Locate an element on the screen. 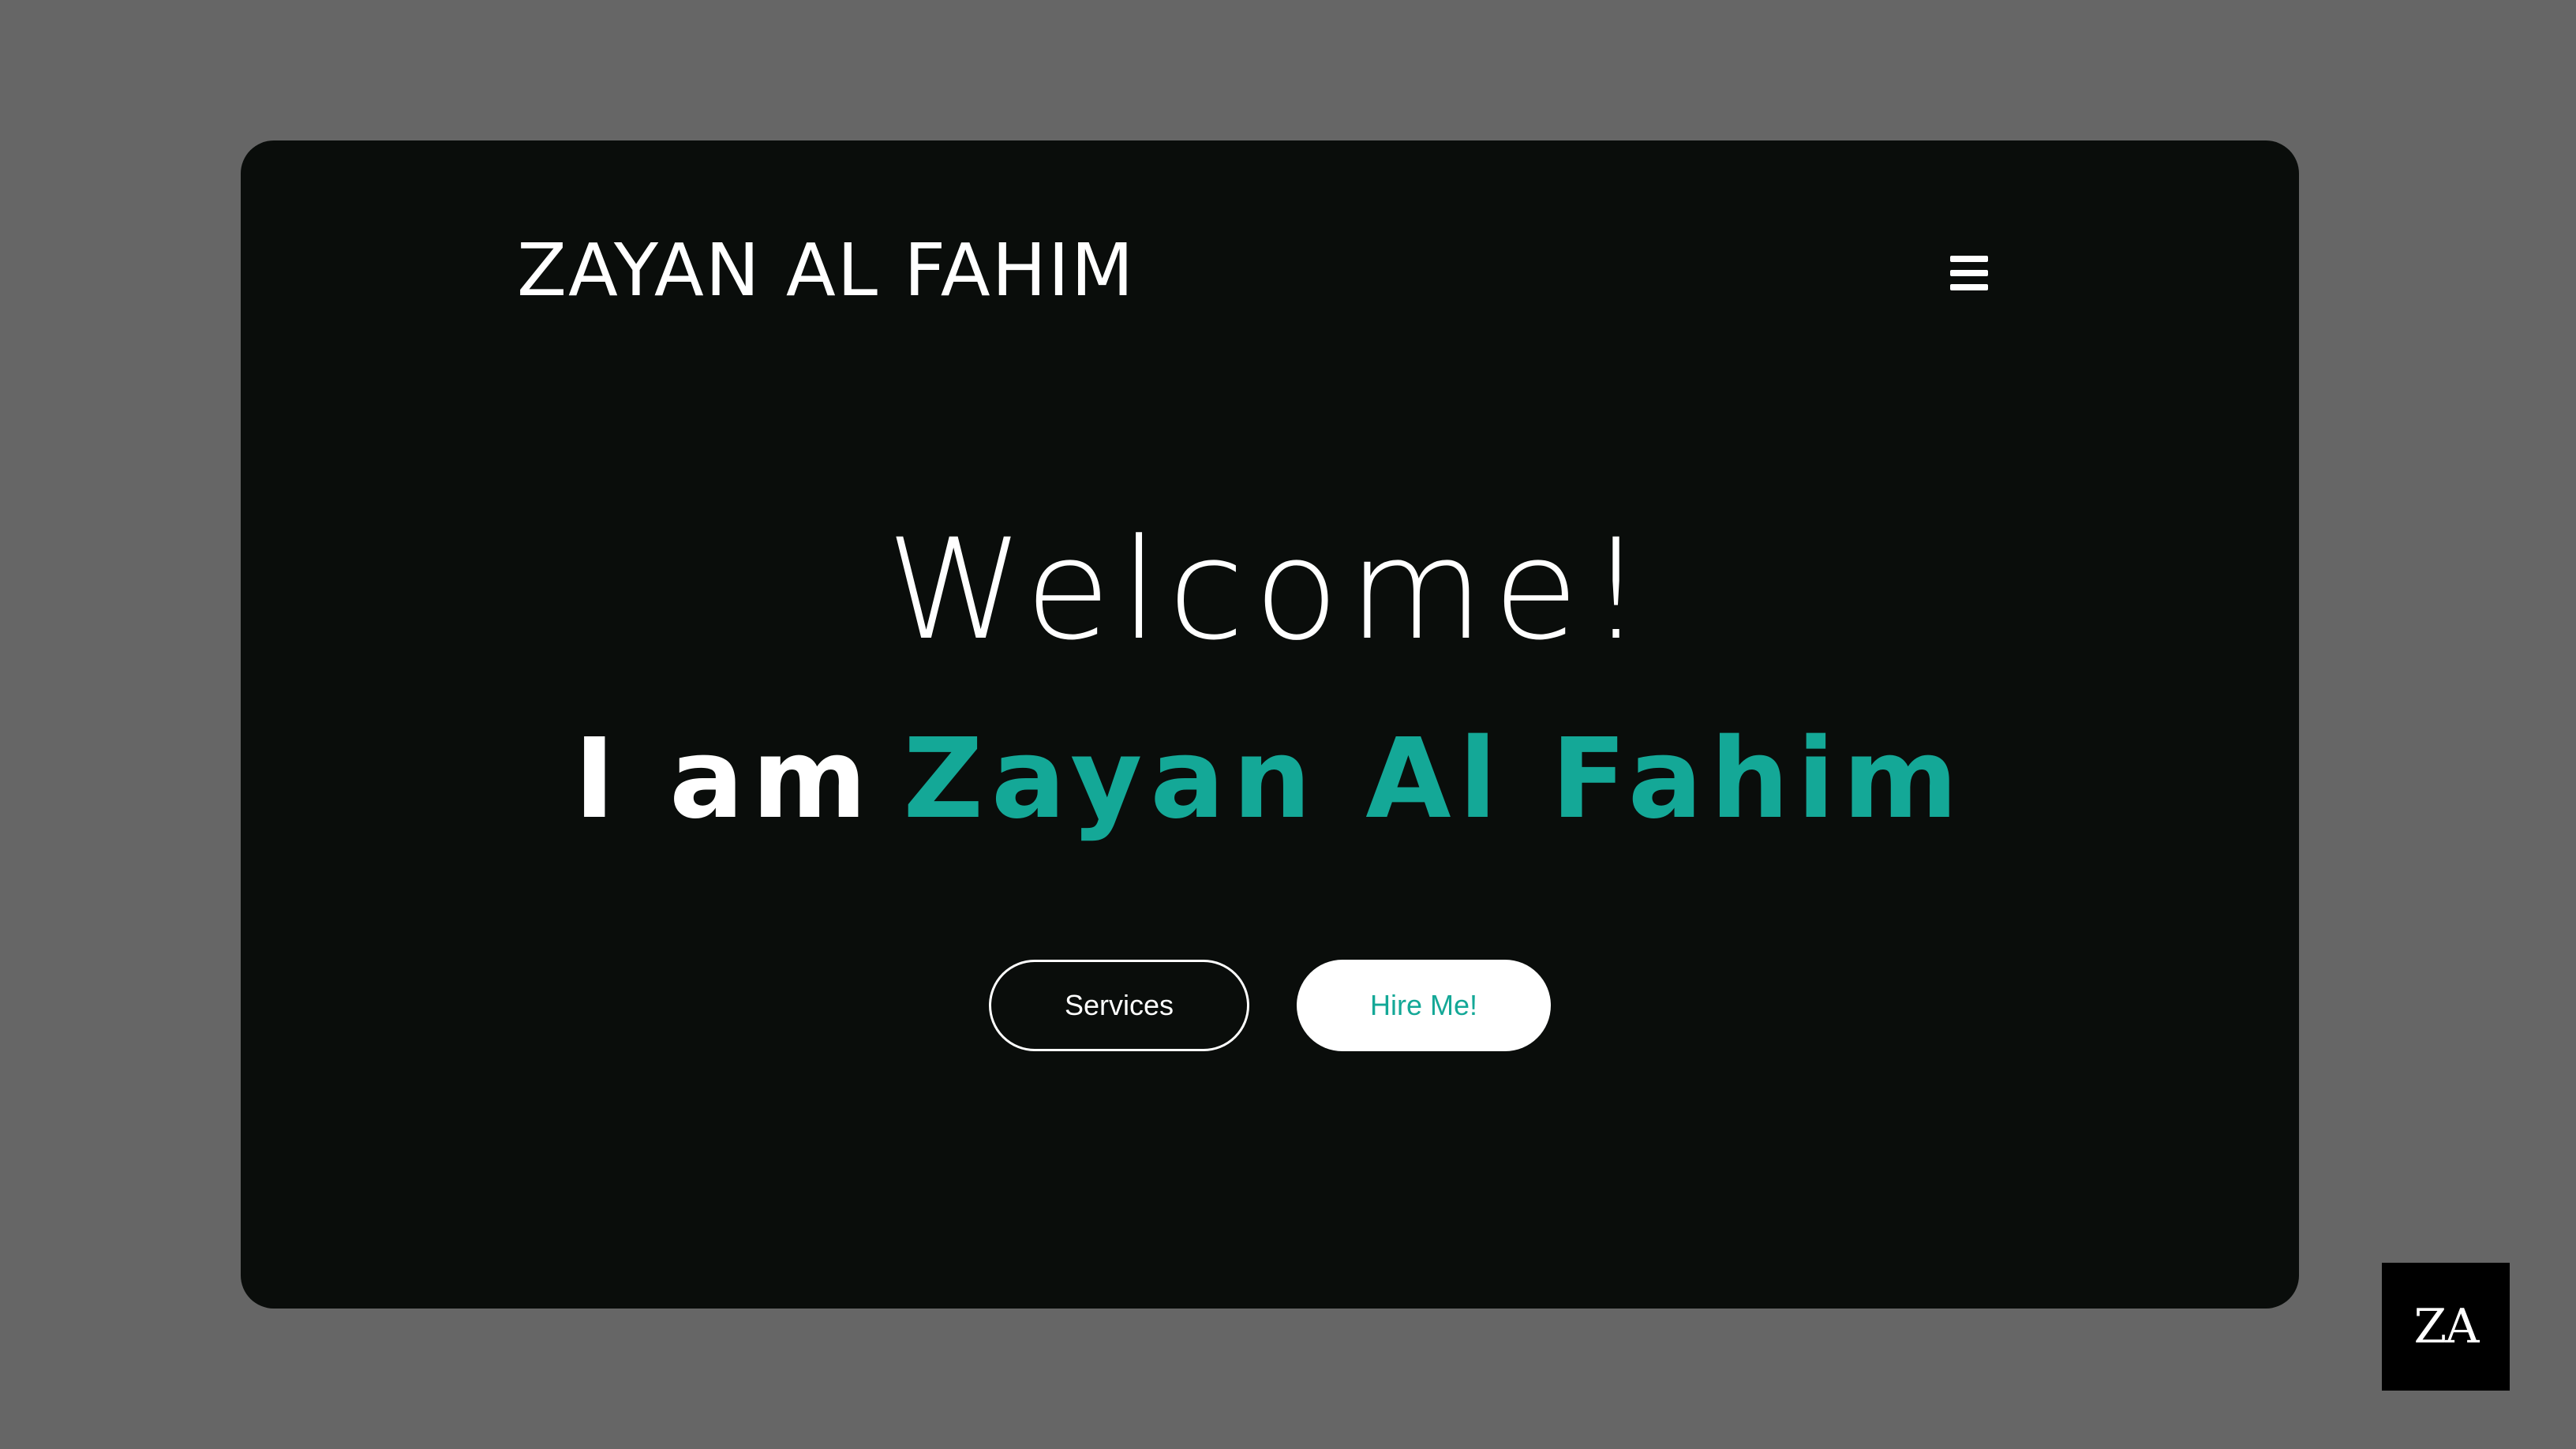 Image resolution: width=2576 pixels, height=1449 pixels. welcome-heading: Welcome! is located at coordinates (1269, 590).